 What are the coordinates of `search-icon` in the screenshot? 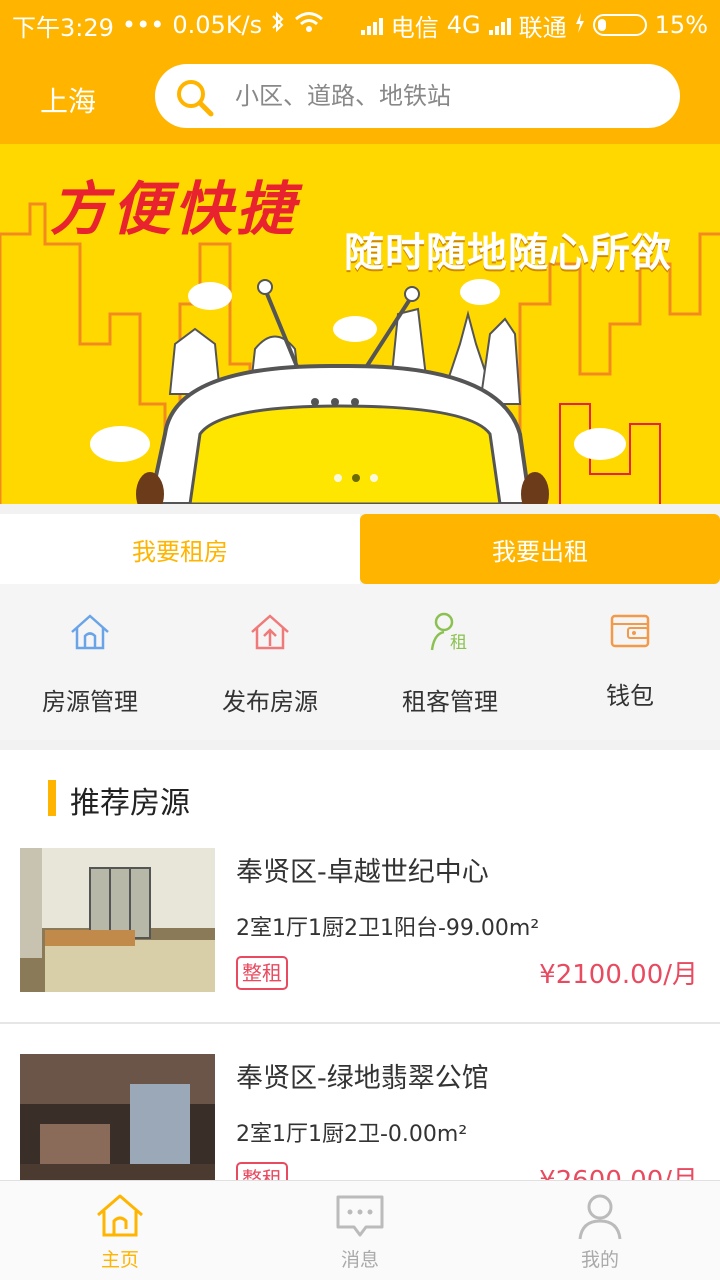 It's located at (195, 98).